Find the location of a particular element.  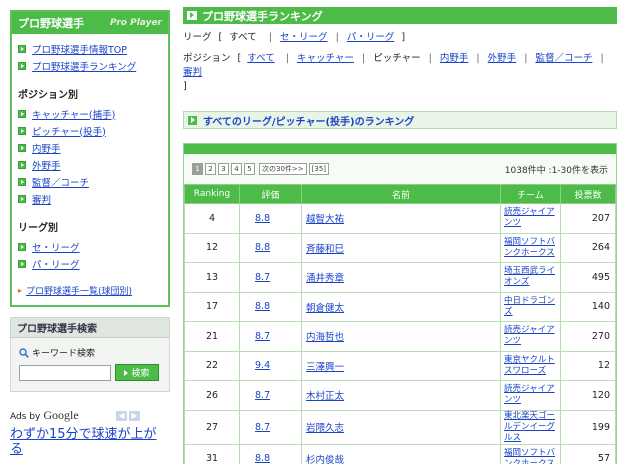

position-option-manager-coach: 監督／コーチ is located at coordinates (563, 58).